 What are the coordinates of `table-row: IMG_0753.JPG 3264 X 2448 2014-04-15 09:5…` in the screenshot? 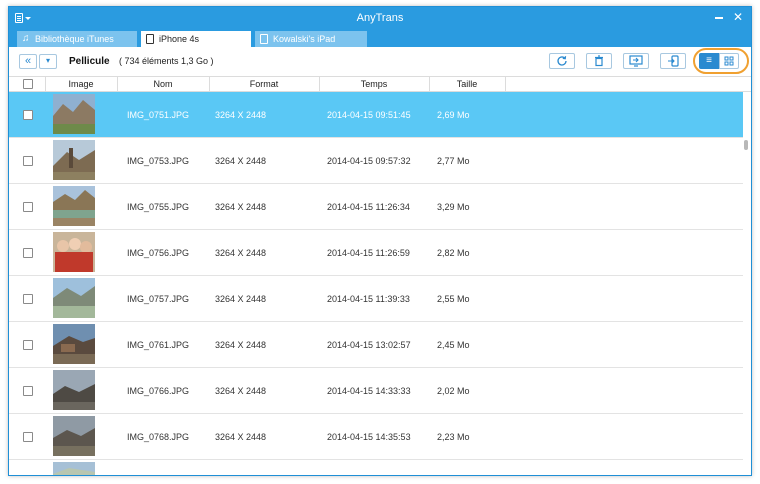 It's located at (376, 161).